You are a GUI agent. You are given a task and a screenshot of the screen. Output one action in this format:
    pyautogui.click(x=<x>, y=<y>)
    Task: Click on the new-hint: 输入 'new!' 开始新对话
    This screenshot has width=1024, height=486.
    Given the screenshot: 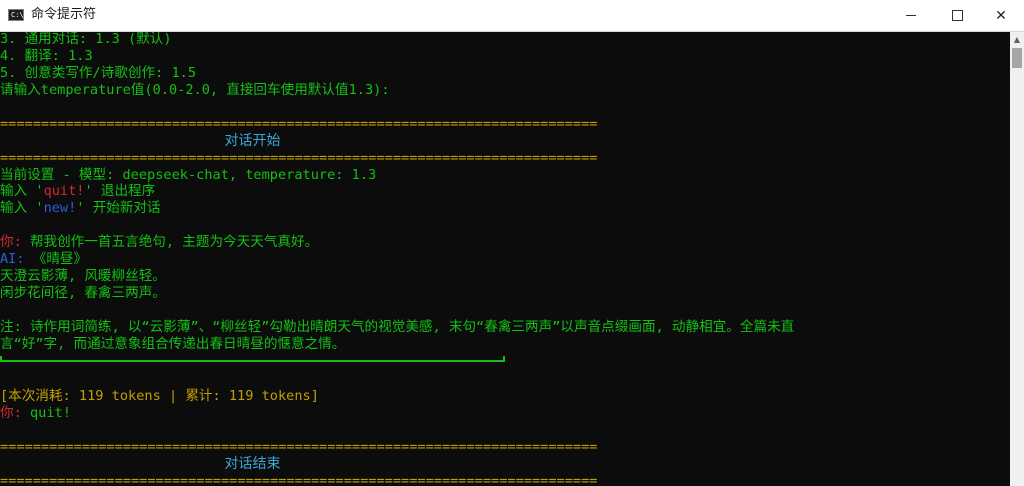 What is the action you would take?
    pyautogui.click(x=80, y=208)
    